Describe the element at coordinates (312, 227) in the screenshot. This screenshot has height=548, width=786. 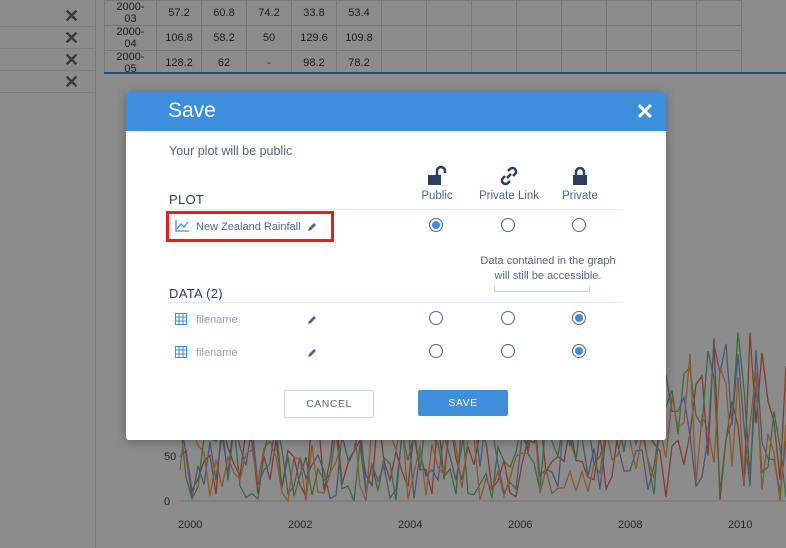
I see `edit-plot-name-icon` at that location.